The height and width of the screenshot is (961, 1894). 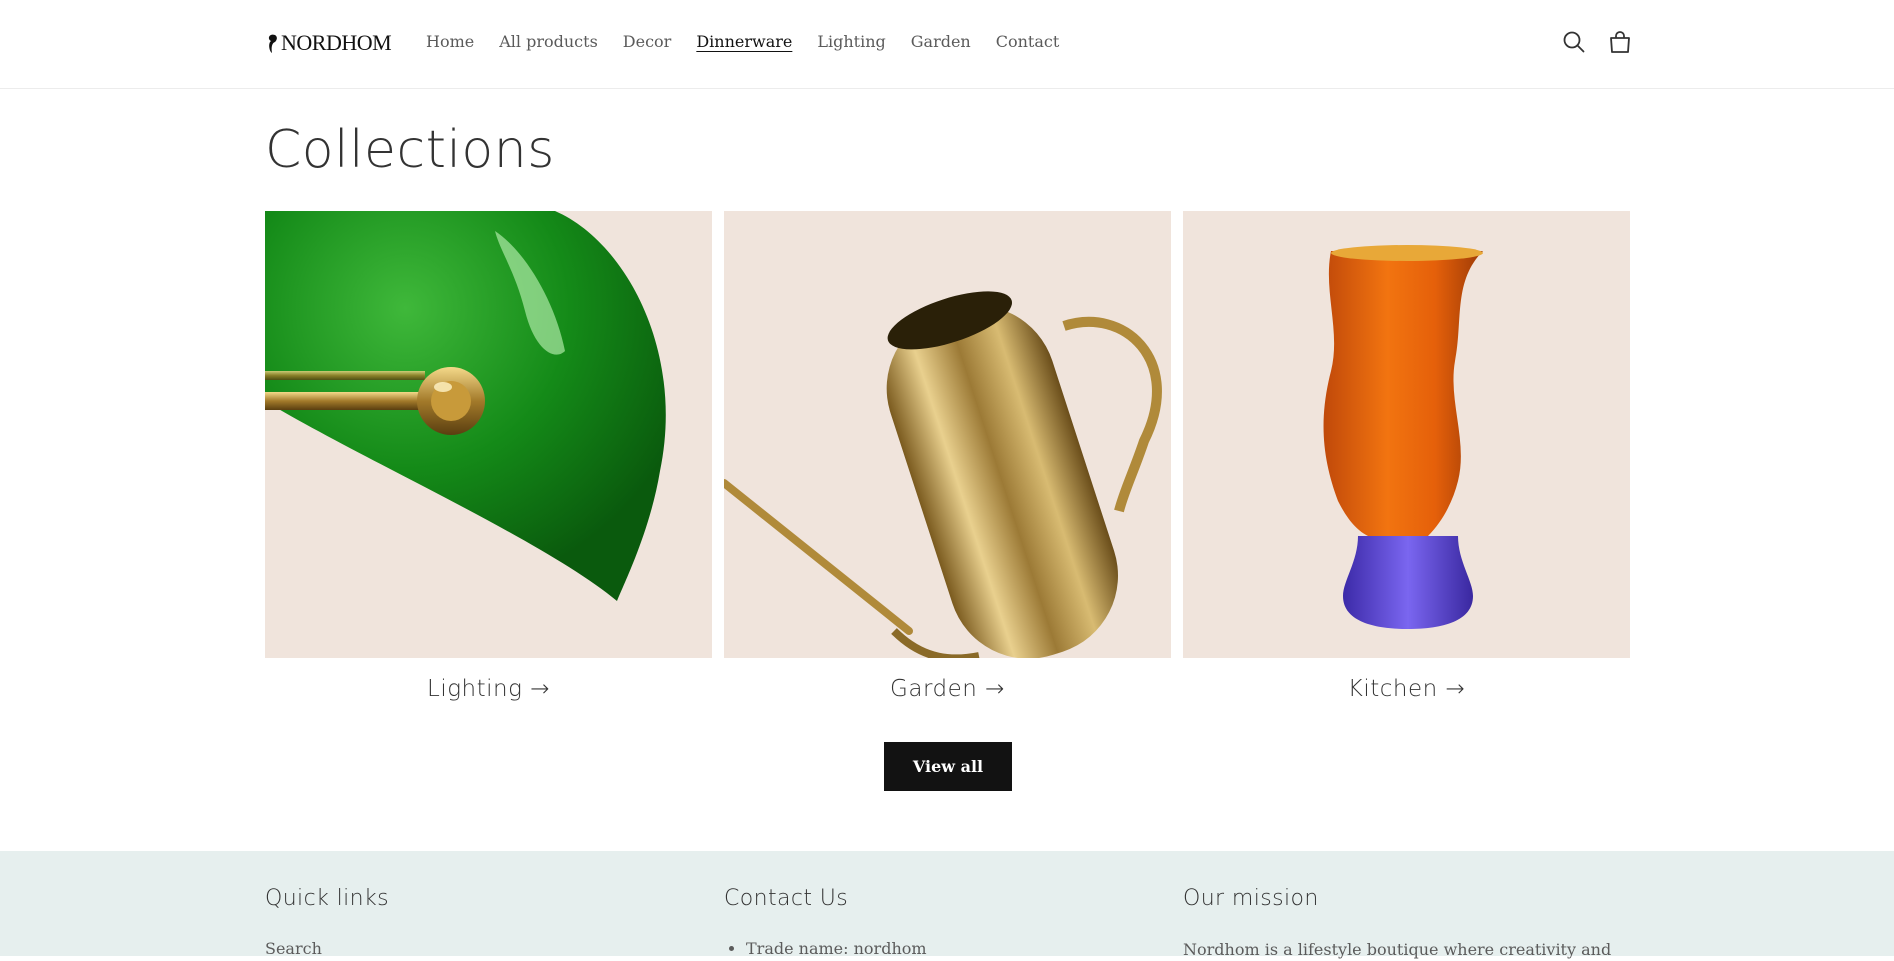 I want to click on collection-card-lighting: Lighting →, so click(x=488, y=456).